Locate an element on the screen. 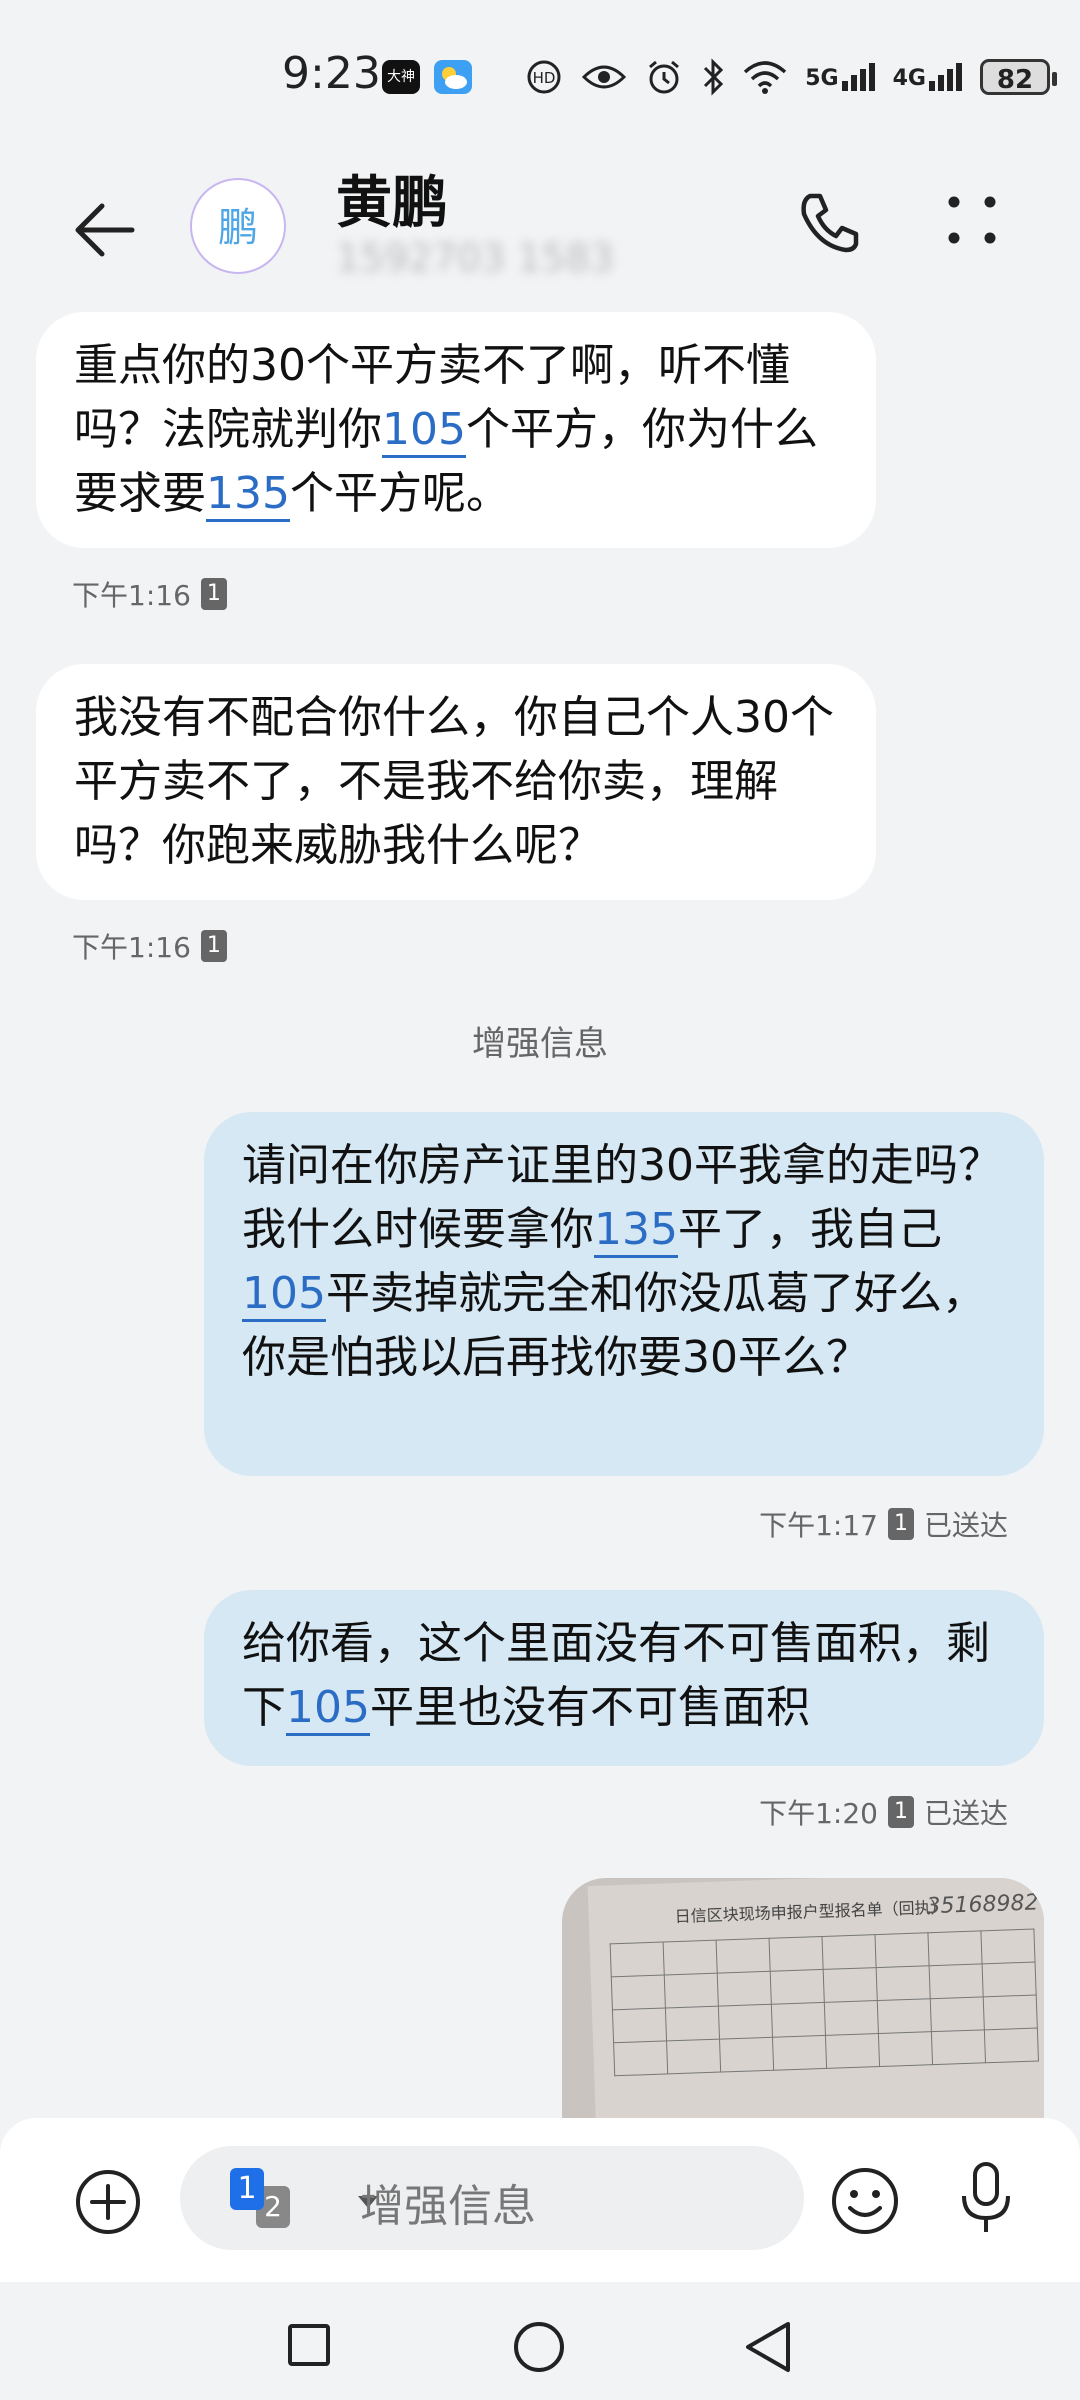 The image size is (1080, 2400). photo-document-title: 日信区块现场申报户型报名单（回执） is located at coordinates (810, 1912).